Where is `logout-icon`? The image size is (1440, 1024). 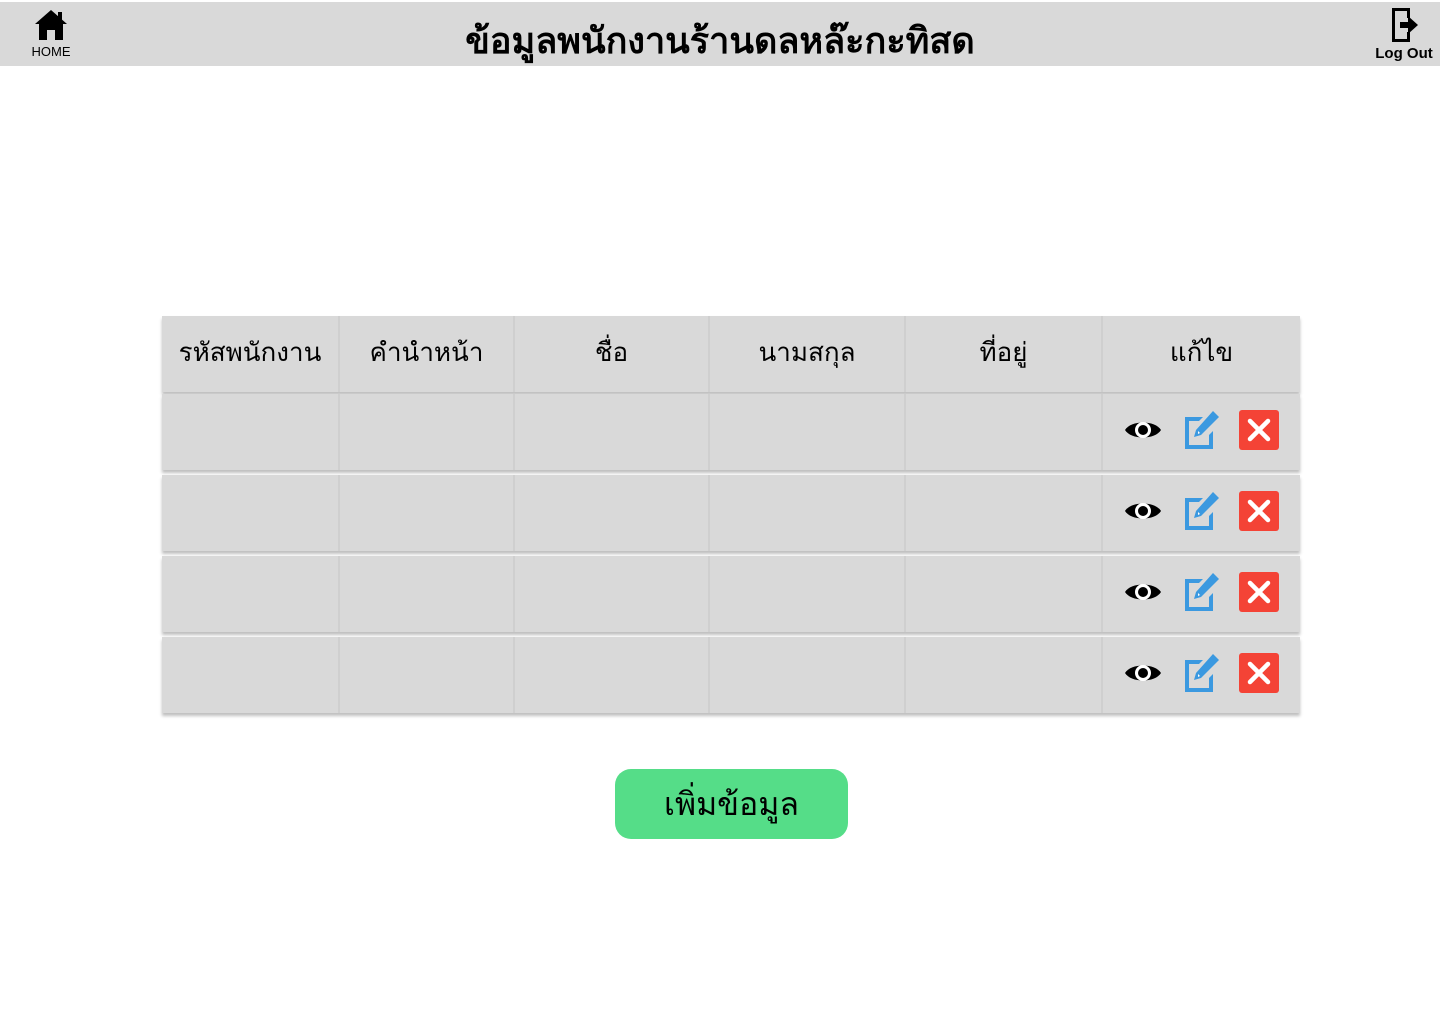
logout-icon is located at coordinates (1405, 25).